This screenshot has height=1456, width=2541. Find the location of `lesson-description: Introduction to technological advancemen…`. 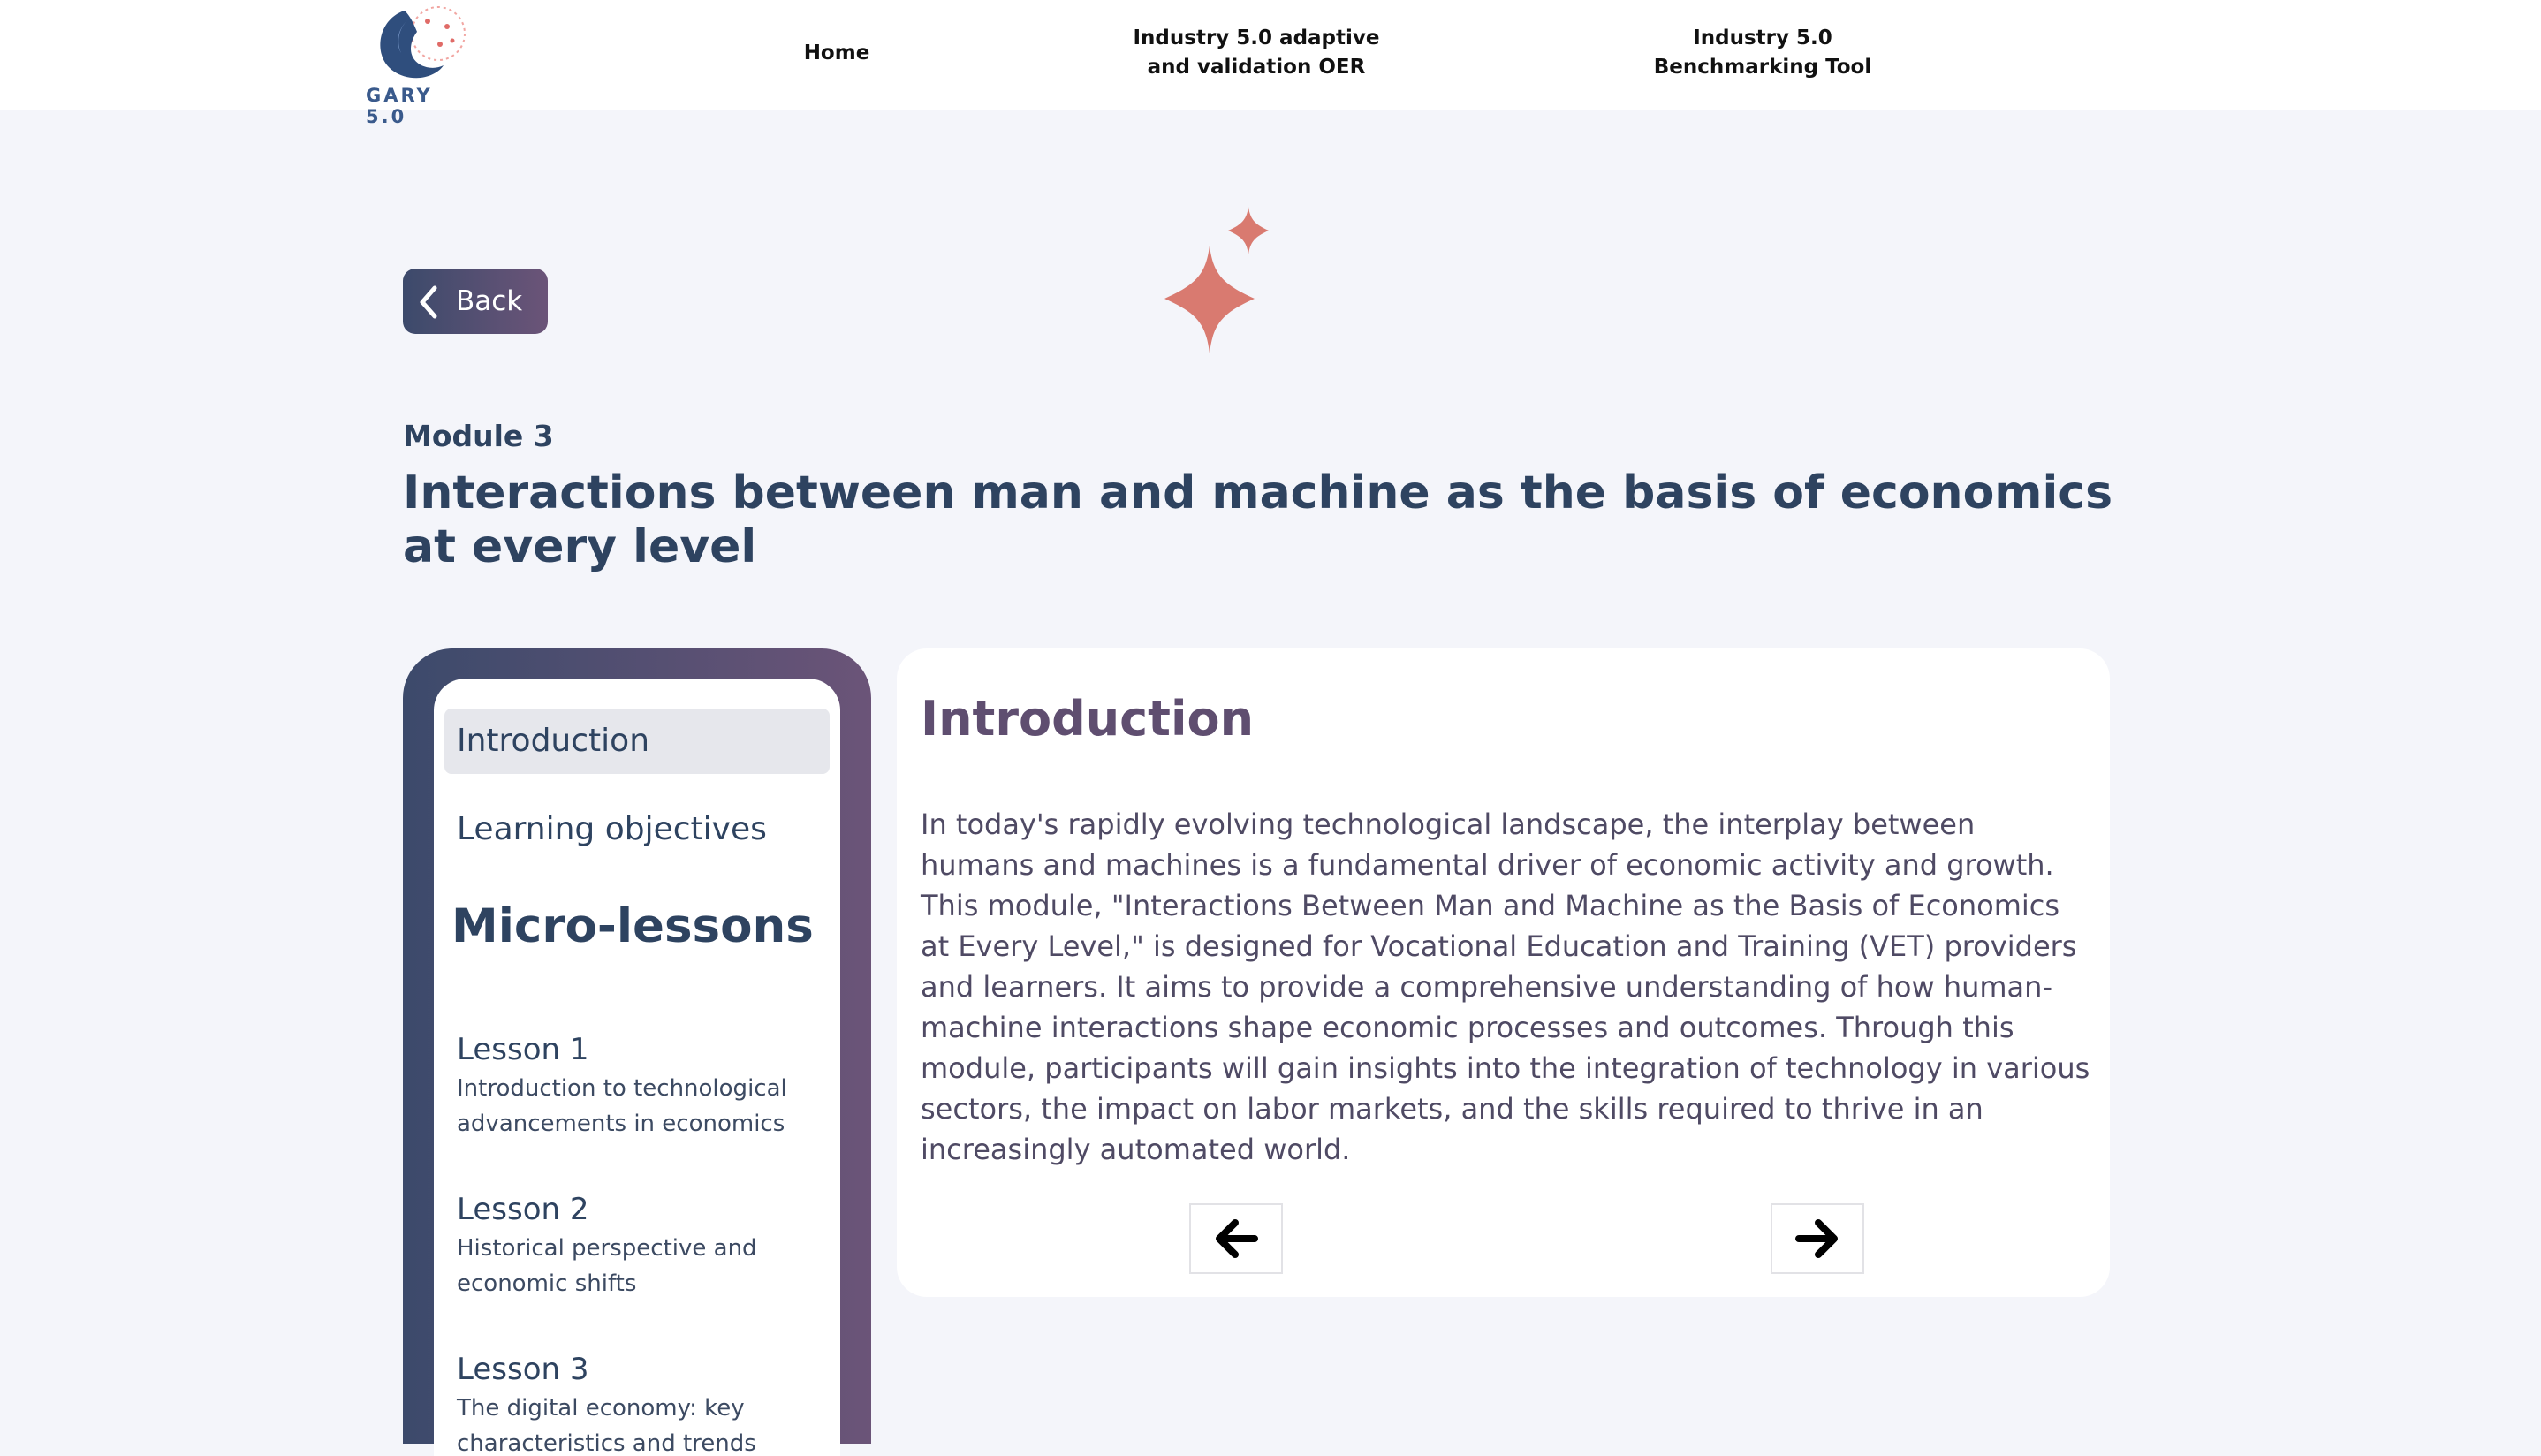

lesson-description: Introduction to technological advancemen… is located at coordinates (622, 1106).